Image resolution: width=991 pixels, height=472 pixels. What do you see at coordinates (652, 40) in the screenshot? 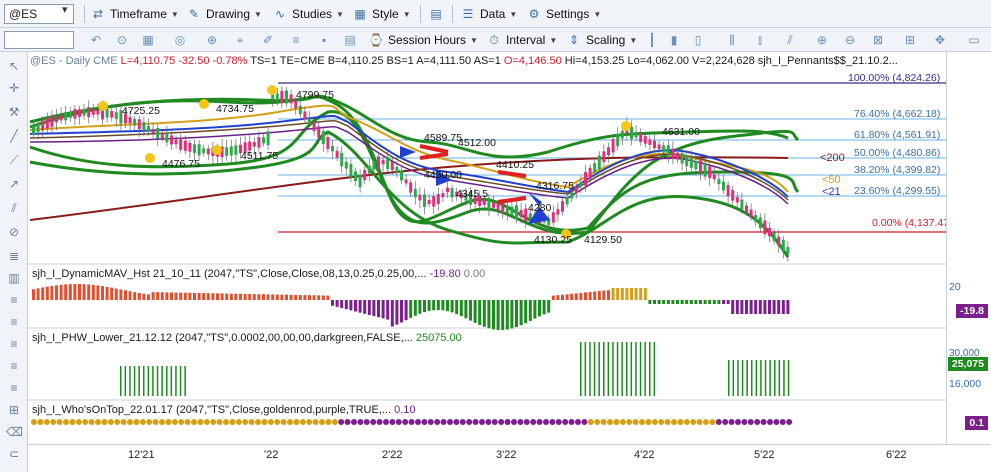
I see `bar-chart-icon: ┃` at bounding box center [652, 40].